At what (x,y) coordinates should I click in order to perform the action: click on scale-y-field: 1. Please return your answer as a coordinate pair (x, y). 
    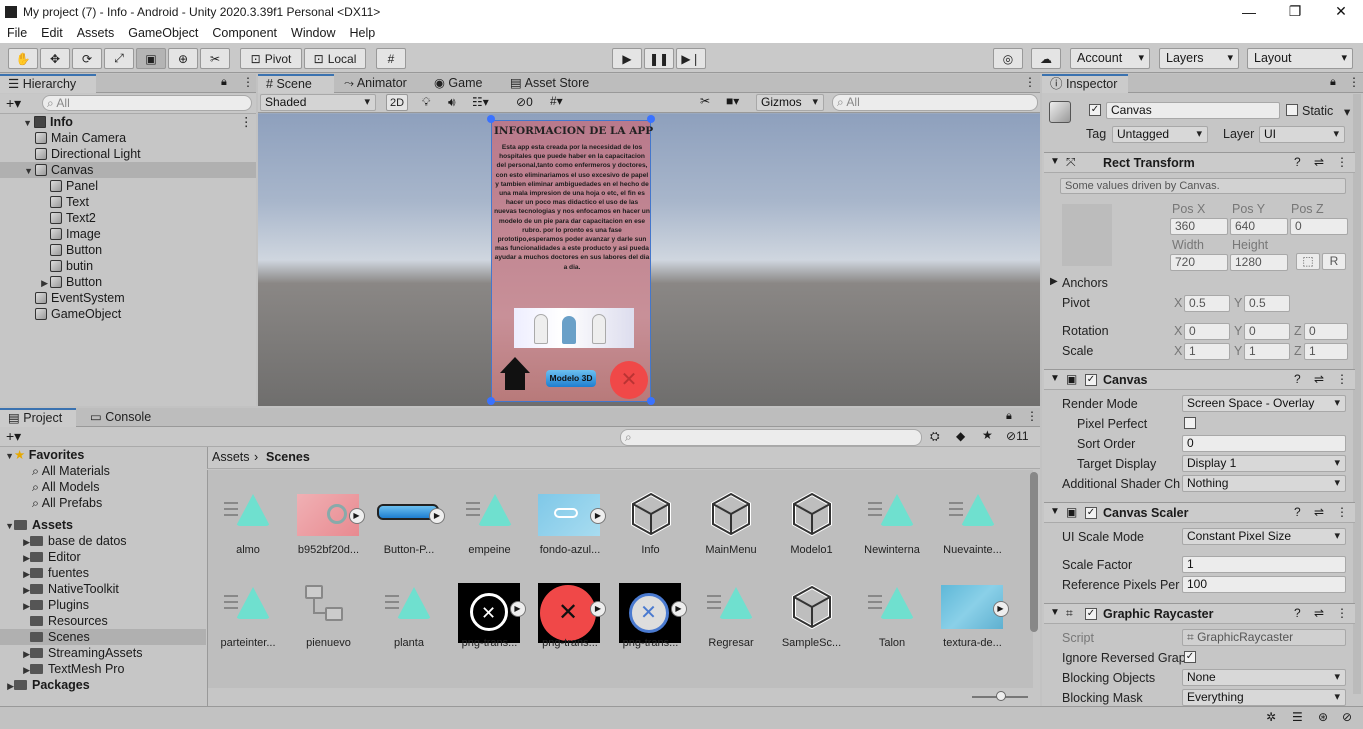
    Looking at the image, I should click on (1267, 351).